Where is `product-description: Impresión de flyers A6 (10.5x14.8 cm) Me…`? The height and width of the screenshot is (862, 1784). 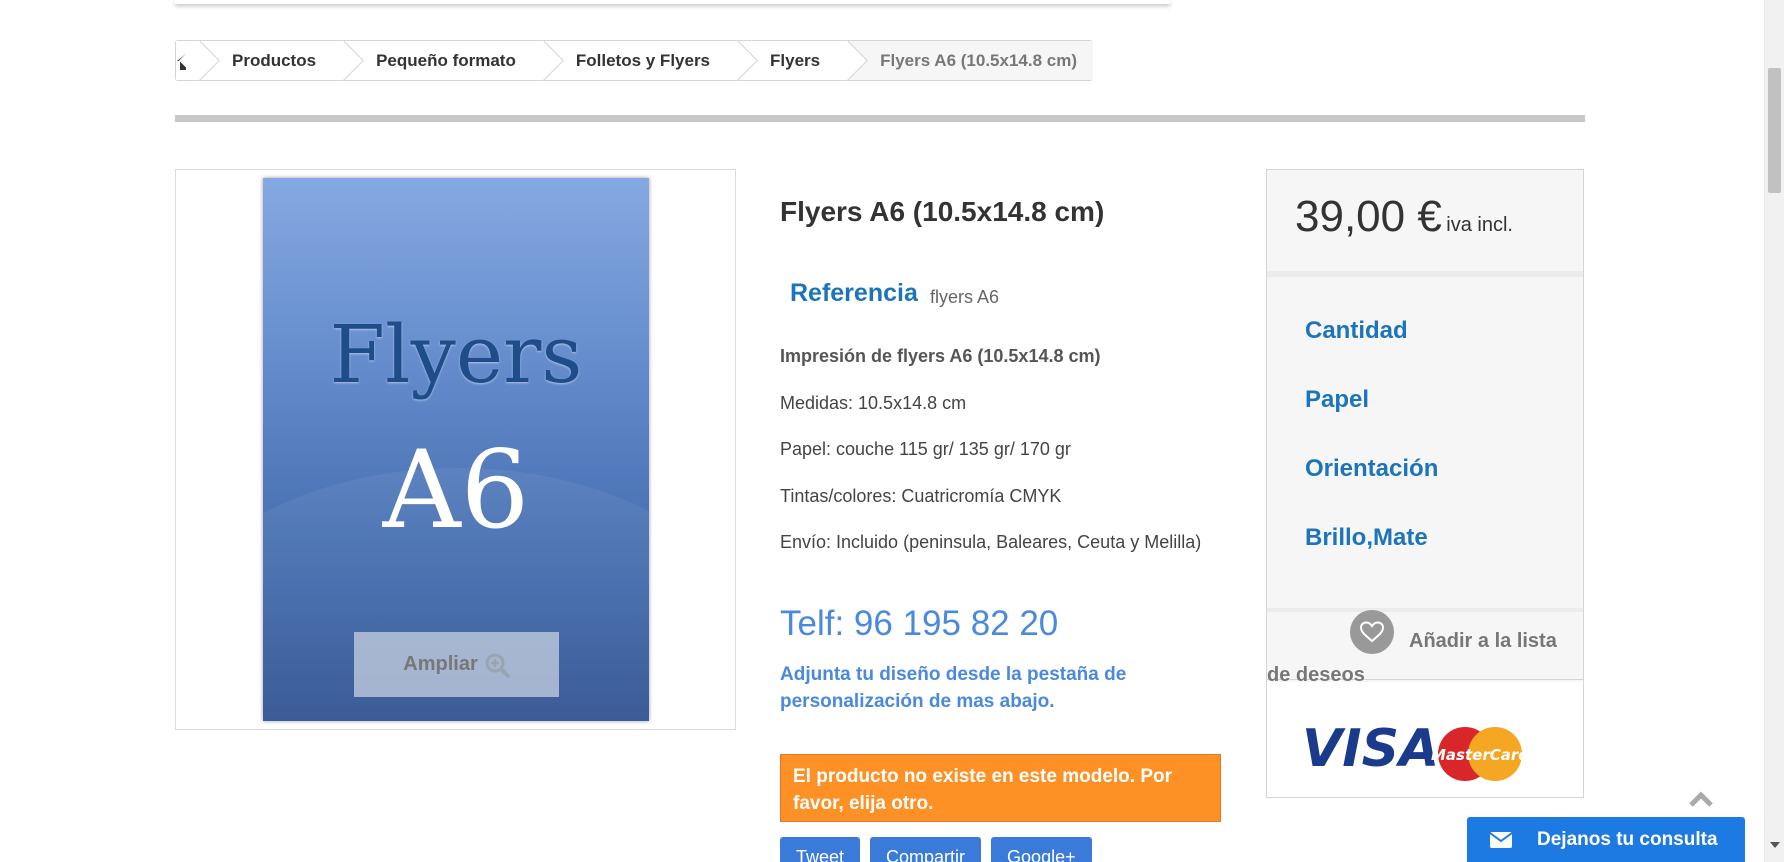
product-description: Impresión de flyers A6 (10.5x14.8 cm) Me… is located at coordinates (995, 459).